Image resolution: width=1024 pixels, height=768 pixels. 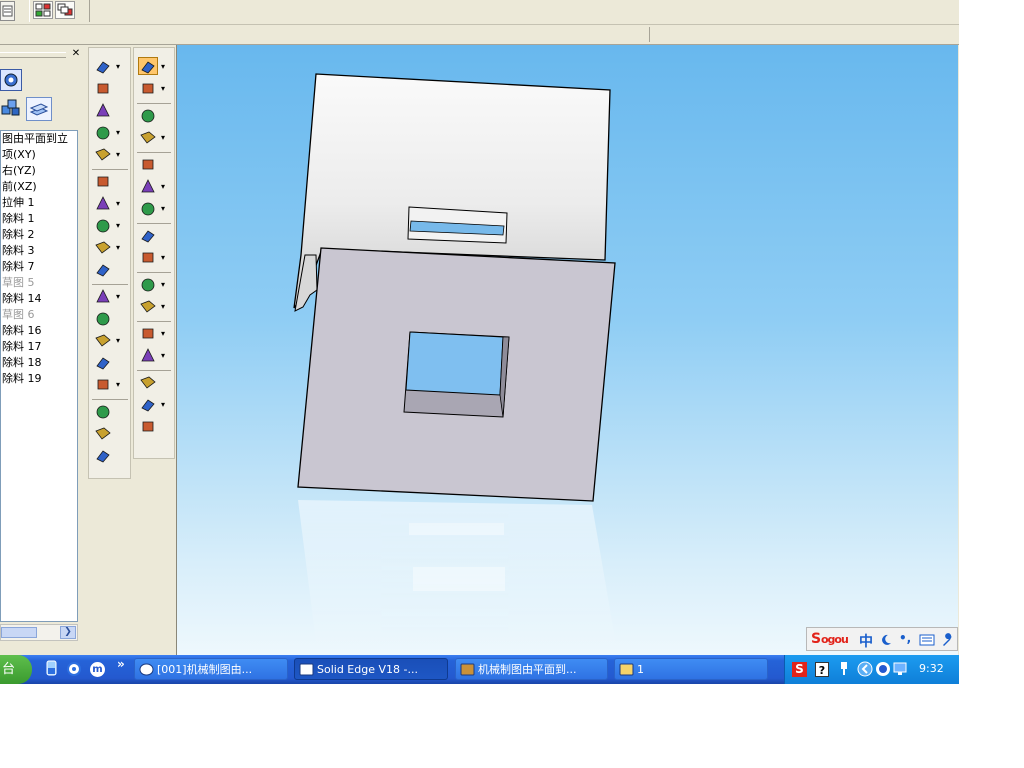 What do you see at coordinates (822, 669) in the screenshot?
I see `help-tray-icon: ?` at bounding box center [822, 669].